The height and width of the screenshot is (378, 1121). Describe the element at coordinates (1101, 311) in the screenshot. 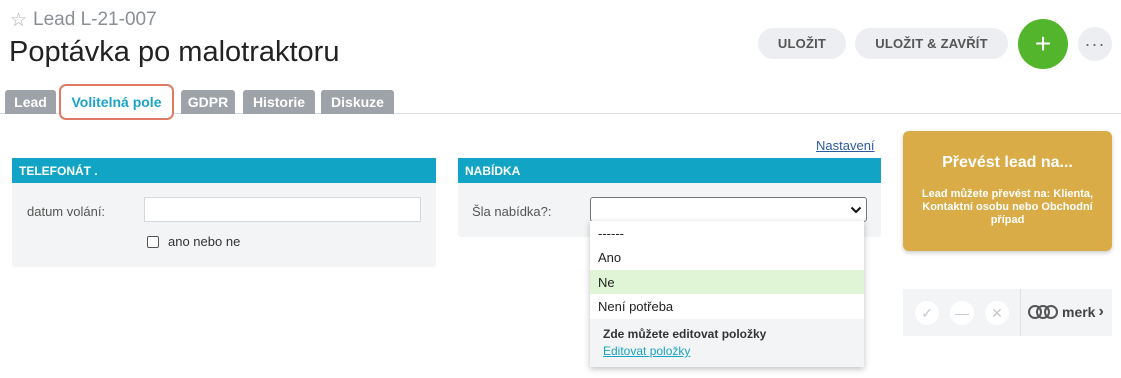

I see `chevron-right-icon: ›` at that location.